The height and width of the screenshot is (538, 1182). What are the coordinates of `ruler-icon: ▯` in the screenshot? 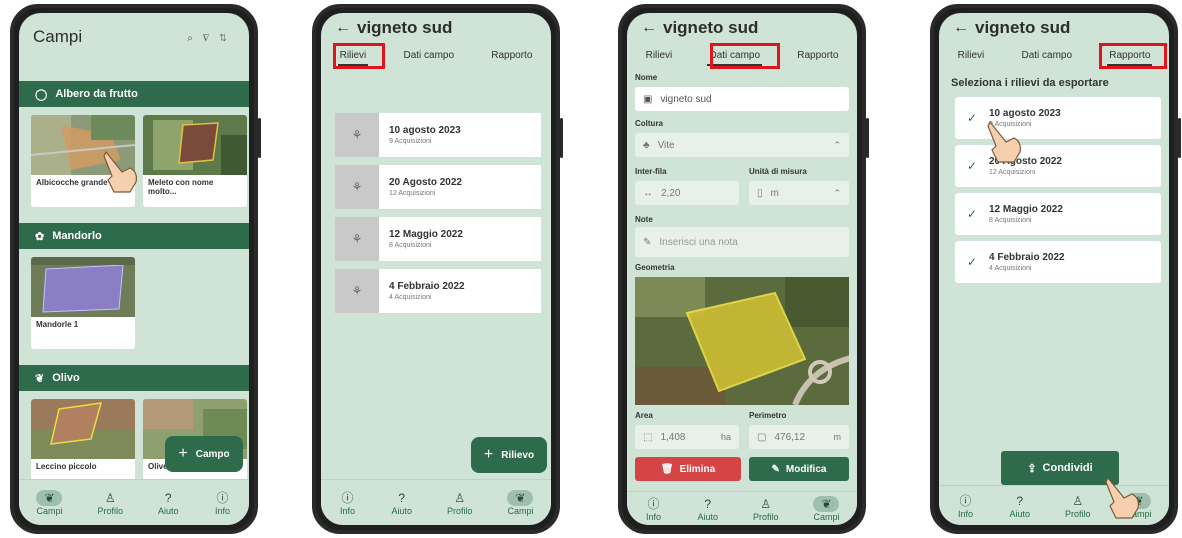 It's located at (760, 193).